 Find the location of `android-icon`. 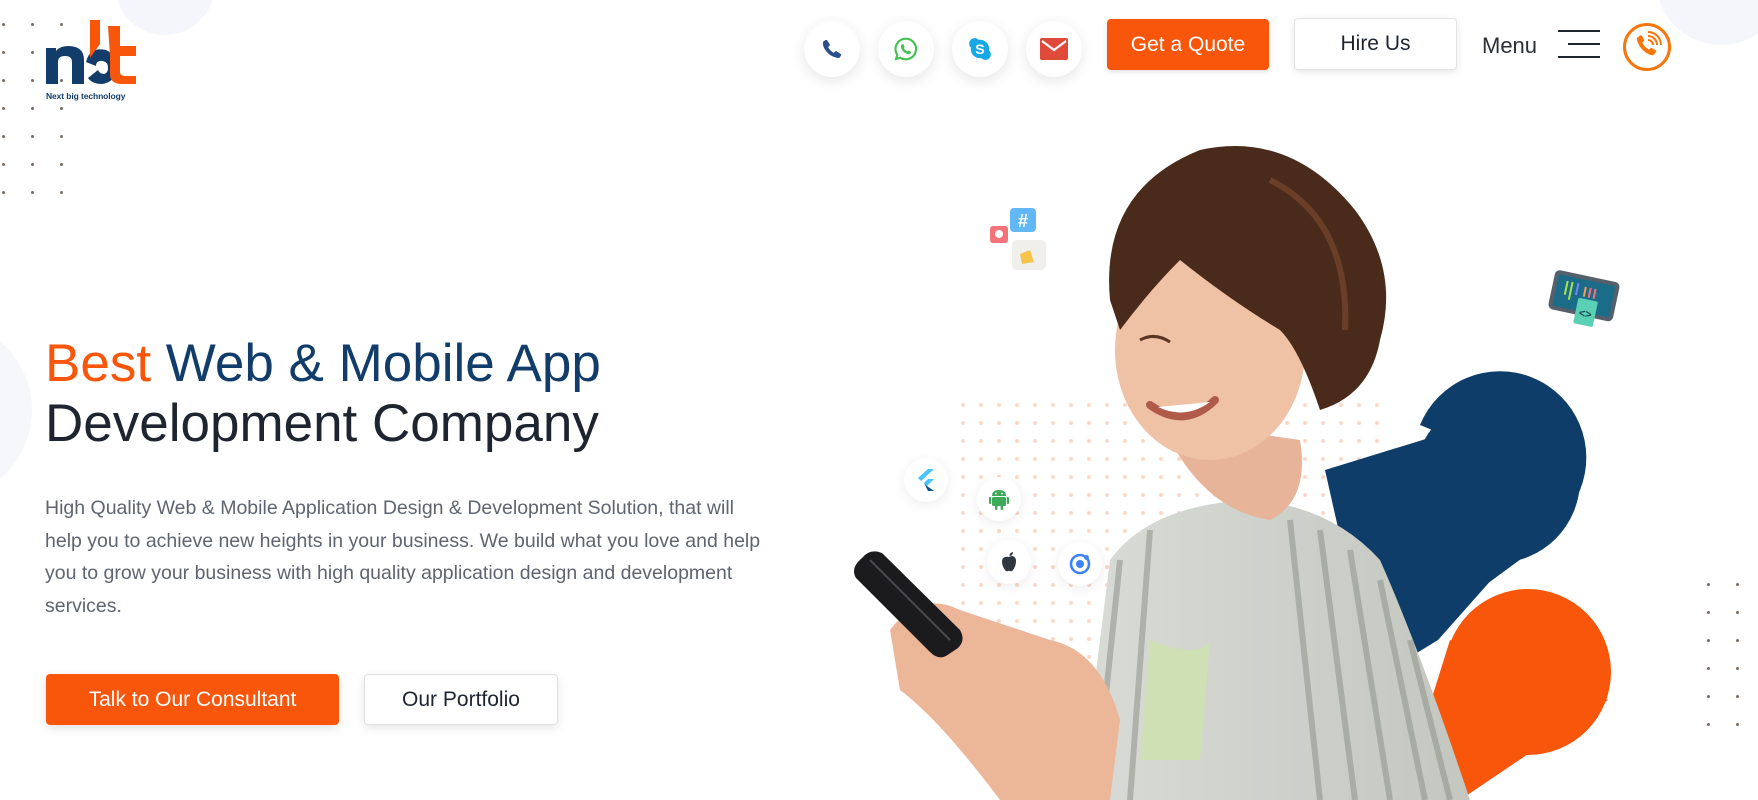

android-icon is located at coordinates (999, 500).